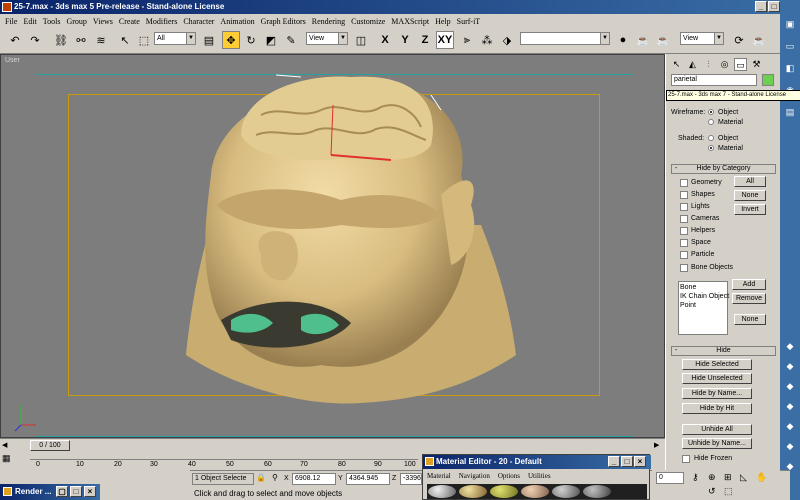 This screenshot has height=500, width=800. I want to click on menu-views: Views, so click(103, 21).